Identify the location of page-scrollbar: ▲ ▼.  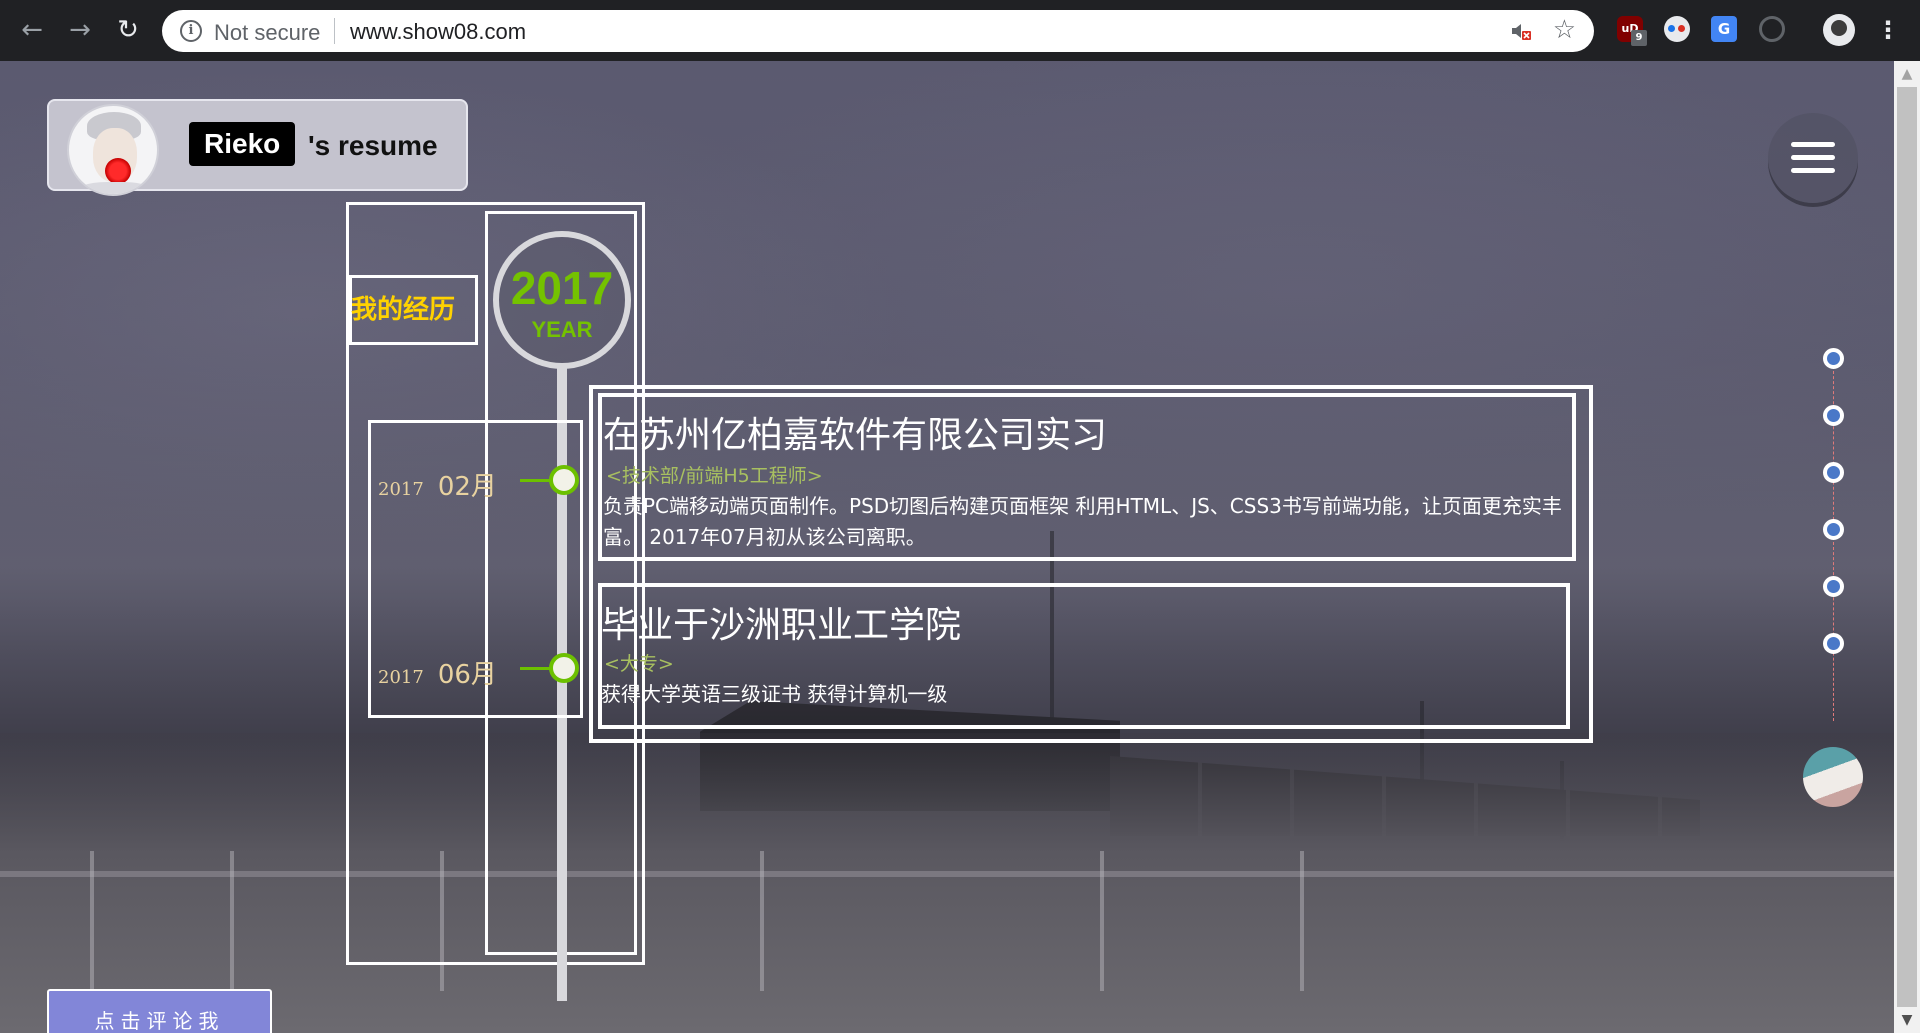
(1907, 547).